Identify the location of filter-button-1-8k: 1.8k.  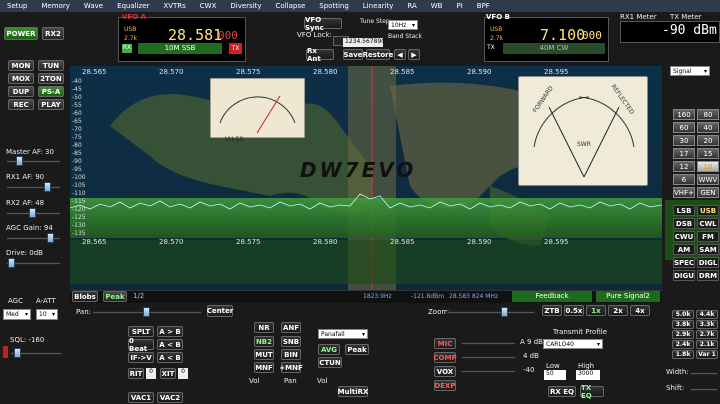
(683, 354).